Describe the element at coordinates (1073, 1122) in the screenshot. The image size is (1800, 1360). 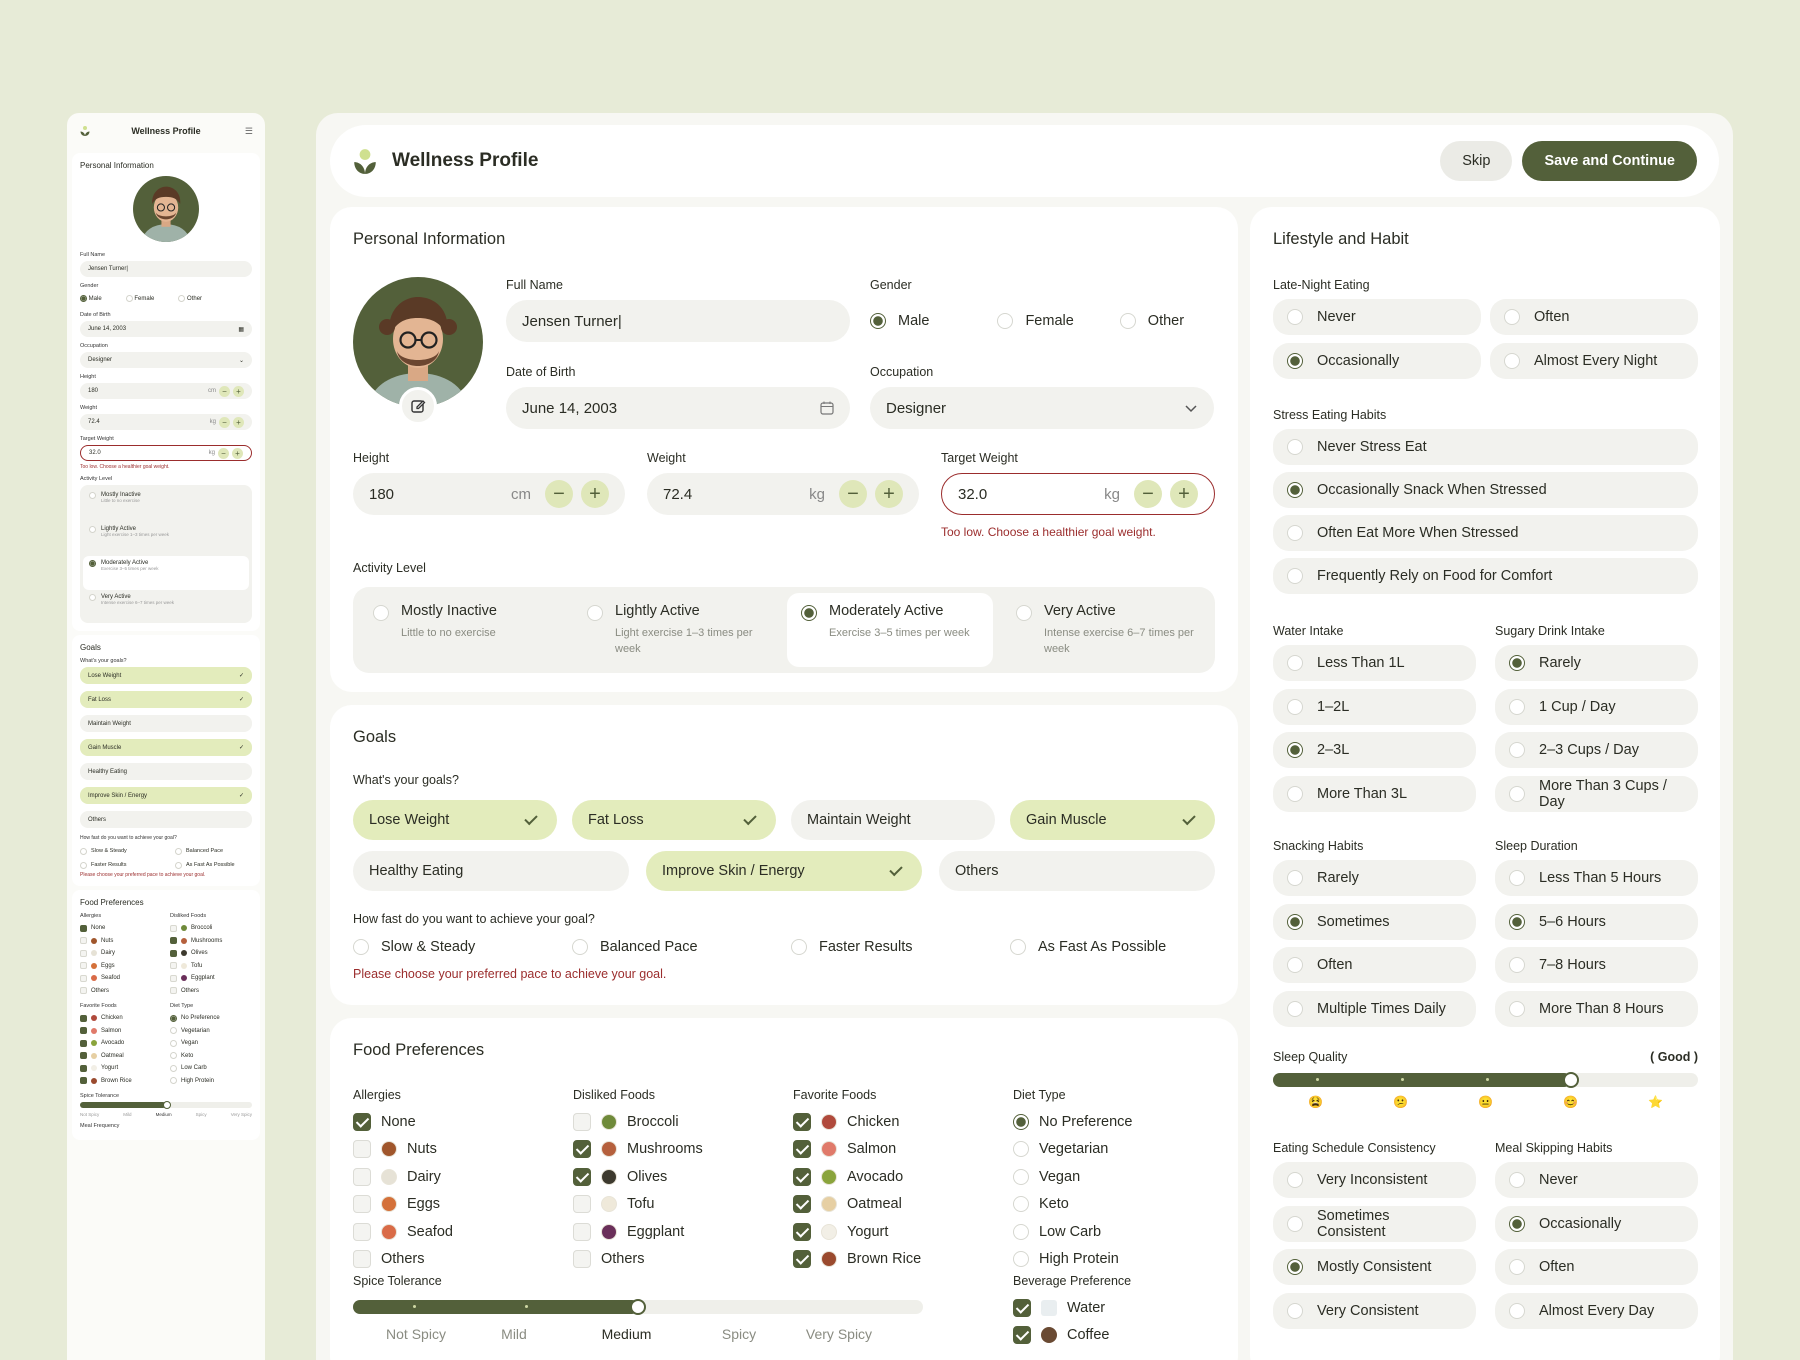
I see `diet-option-0: No Preference` at that location.